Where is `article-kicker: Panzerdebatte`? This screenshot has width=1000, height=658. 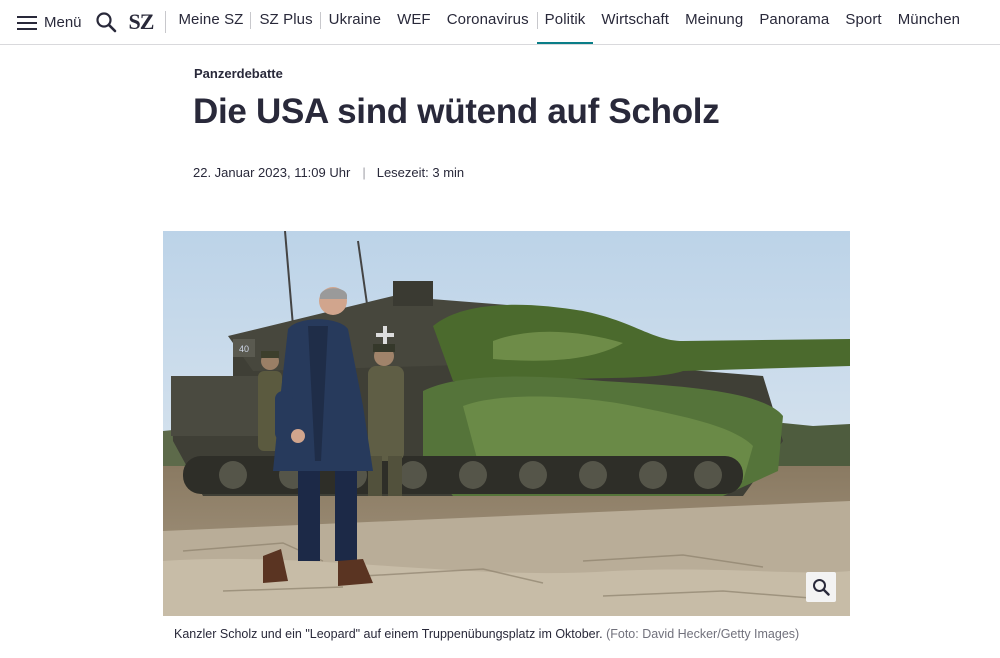 article-kicker: Panzerdebatte is located at coordinates (238, 73).